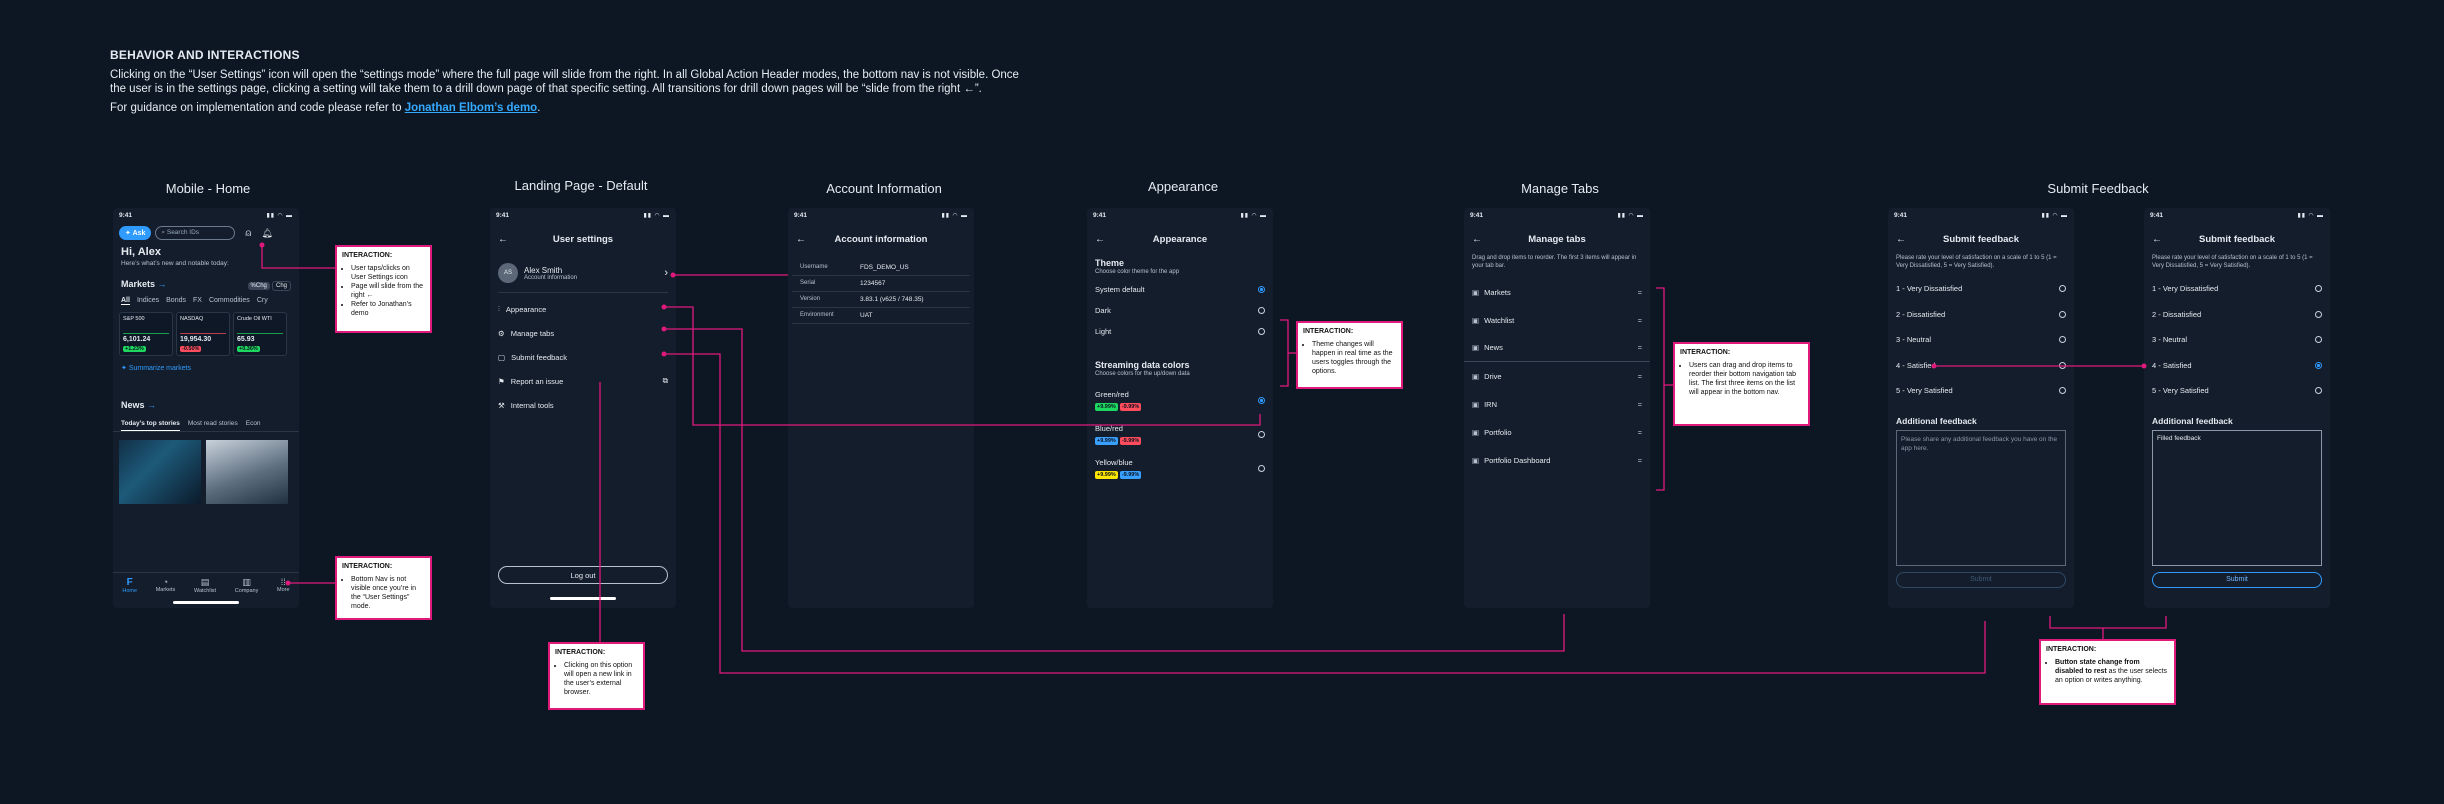 Image resolution: width=2444 pixels, height=804 pixels. What do you see at coordinates (197, 301) in the screenshot?
I see `filter-tab: FX` at bounding box center [197, 301].